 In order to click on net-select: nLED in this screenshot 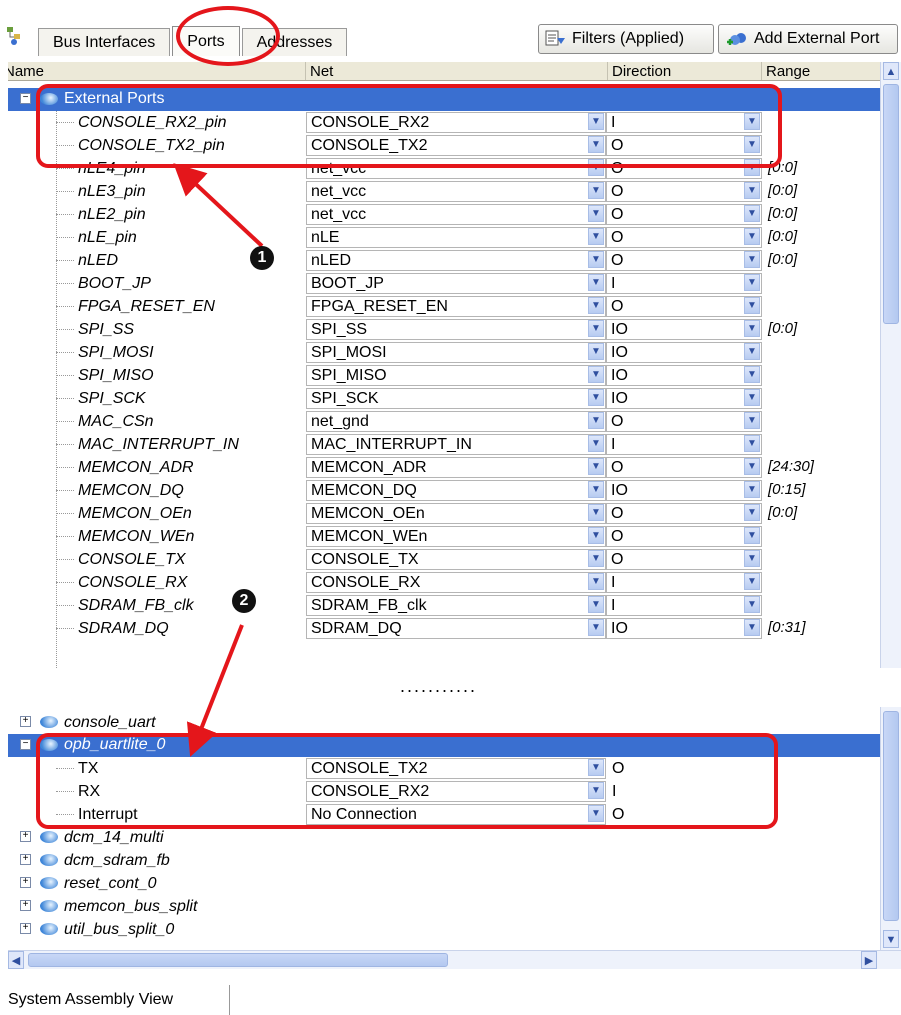, I will do `click(456, 260)`.